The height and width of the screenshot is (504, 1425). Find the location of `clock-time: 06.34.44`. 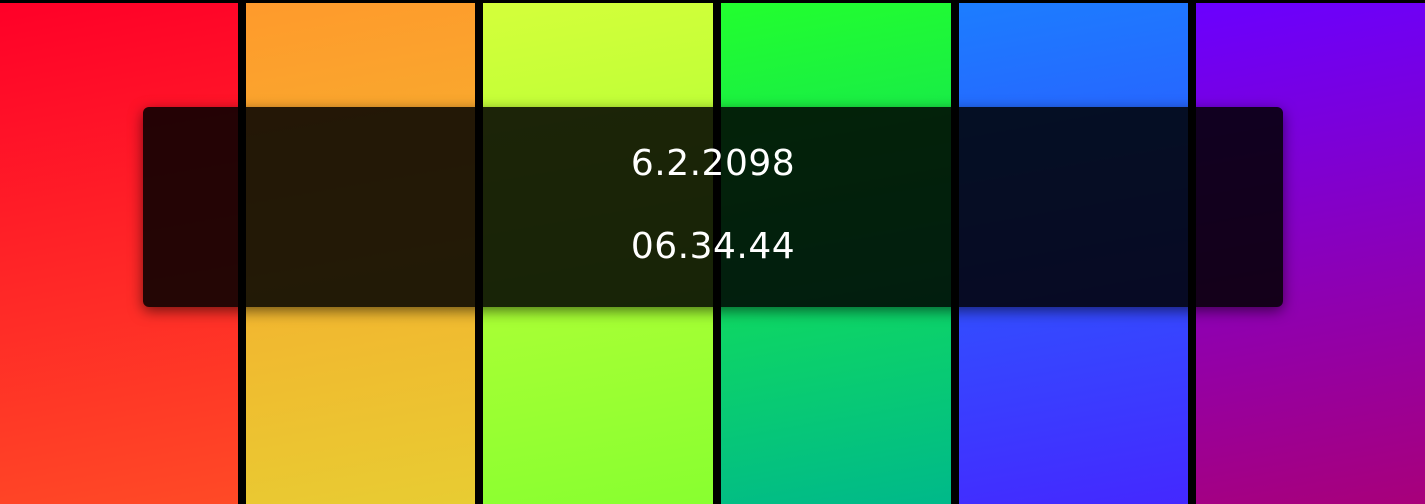

clock-time: 06.34.44 is located at coordinates (713, 246).